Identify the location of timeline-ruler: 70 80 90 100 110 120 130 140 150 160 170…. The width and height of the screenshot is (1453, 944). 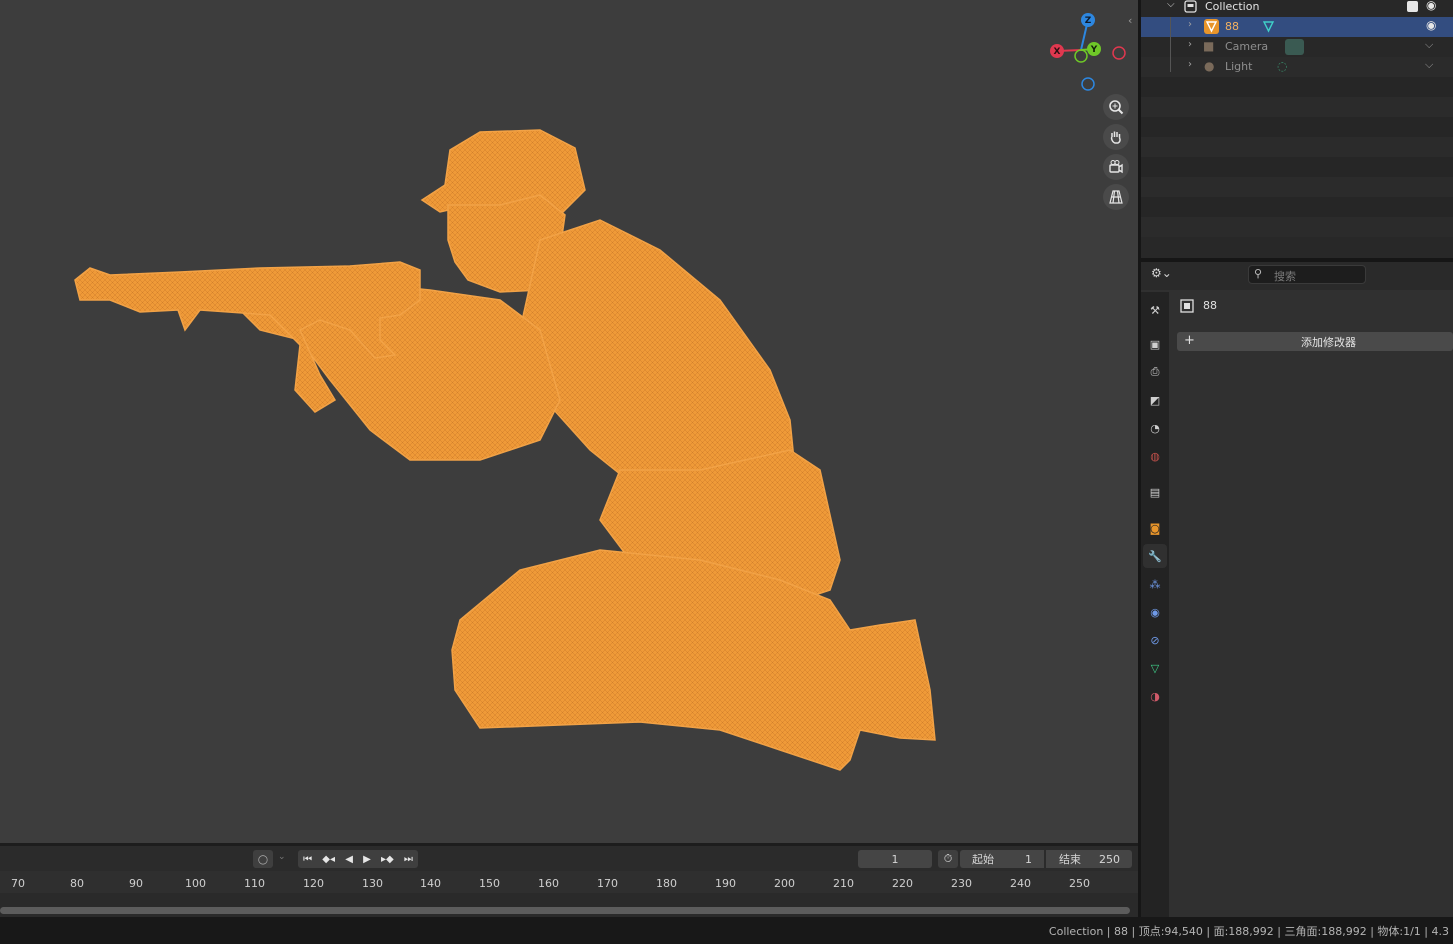
(569, 882).